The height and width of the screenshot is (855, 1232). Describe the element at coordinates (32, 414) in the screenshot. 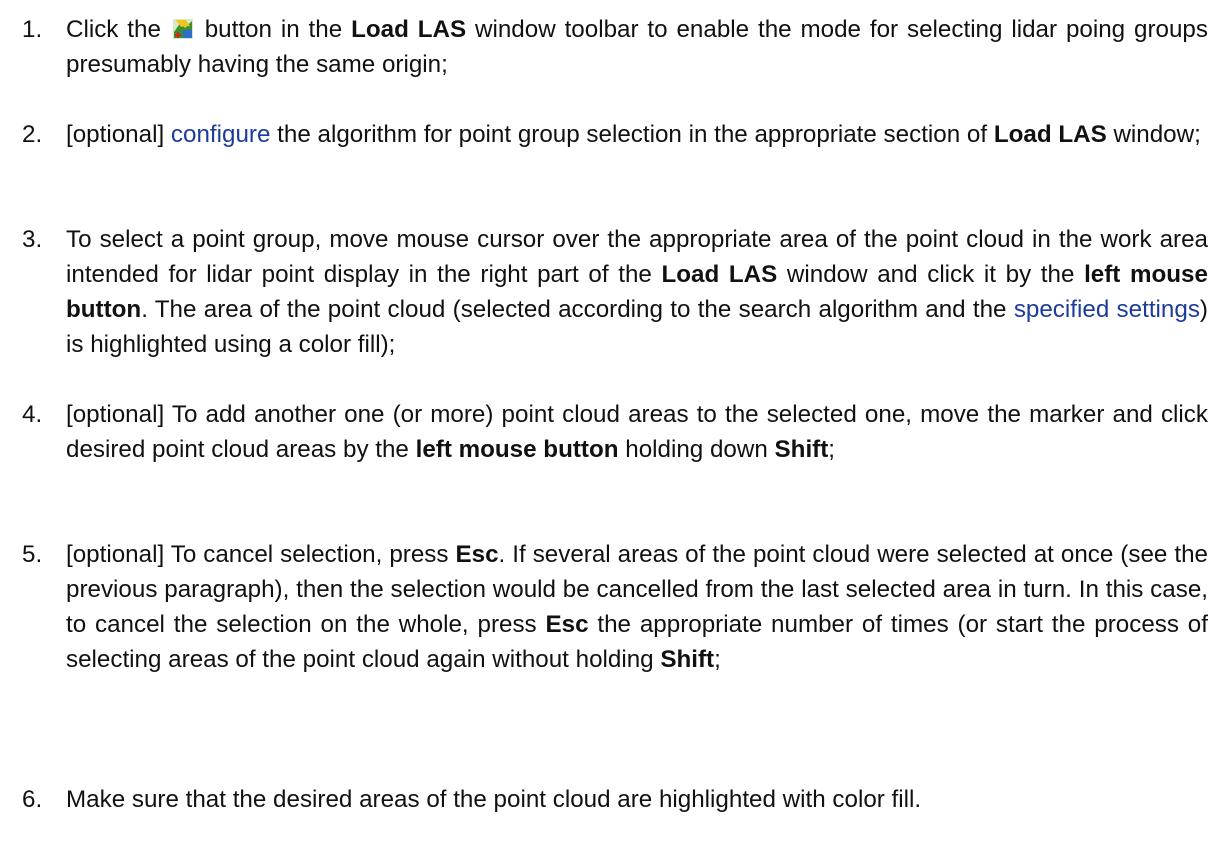

I see `step-number: 4.` at that location.